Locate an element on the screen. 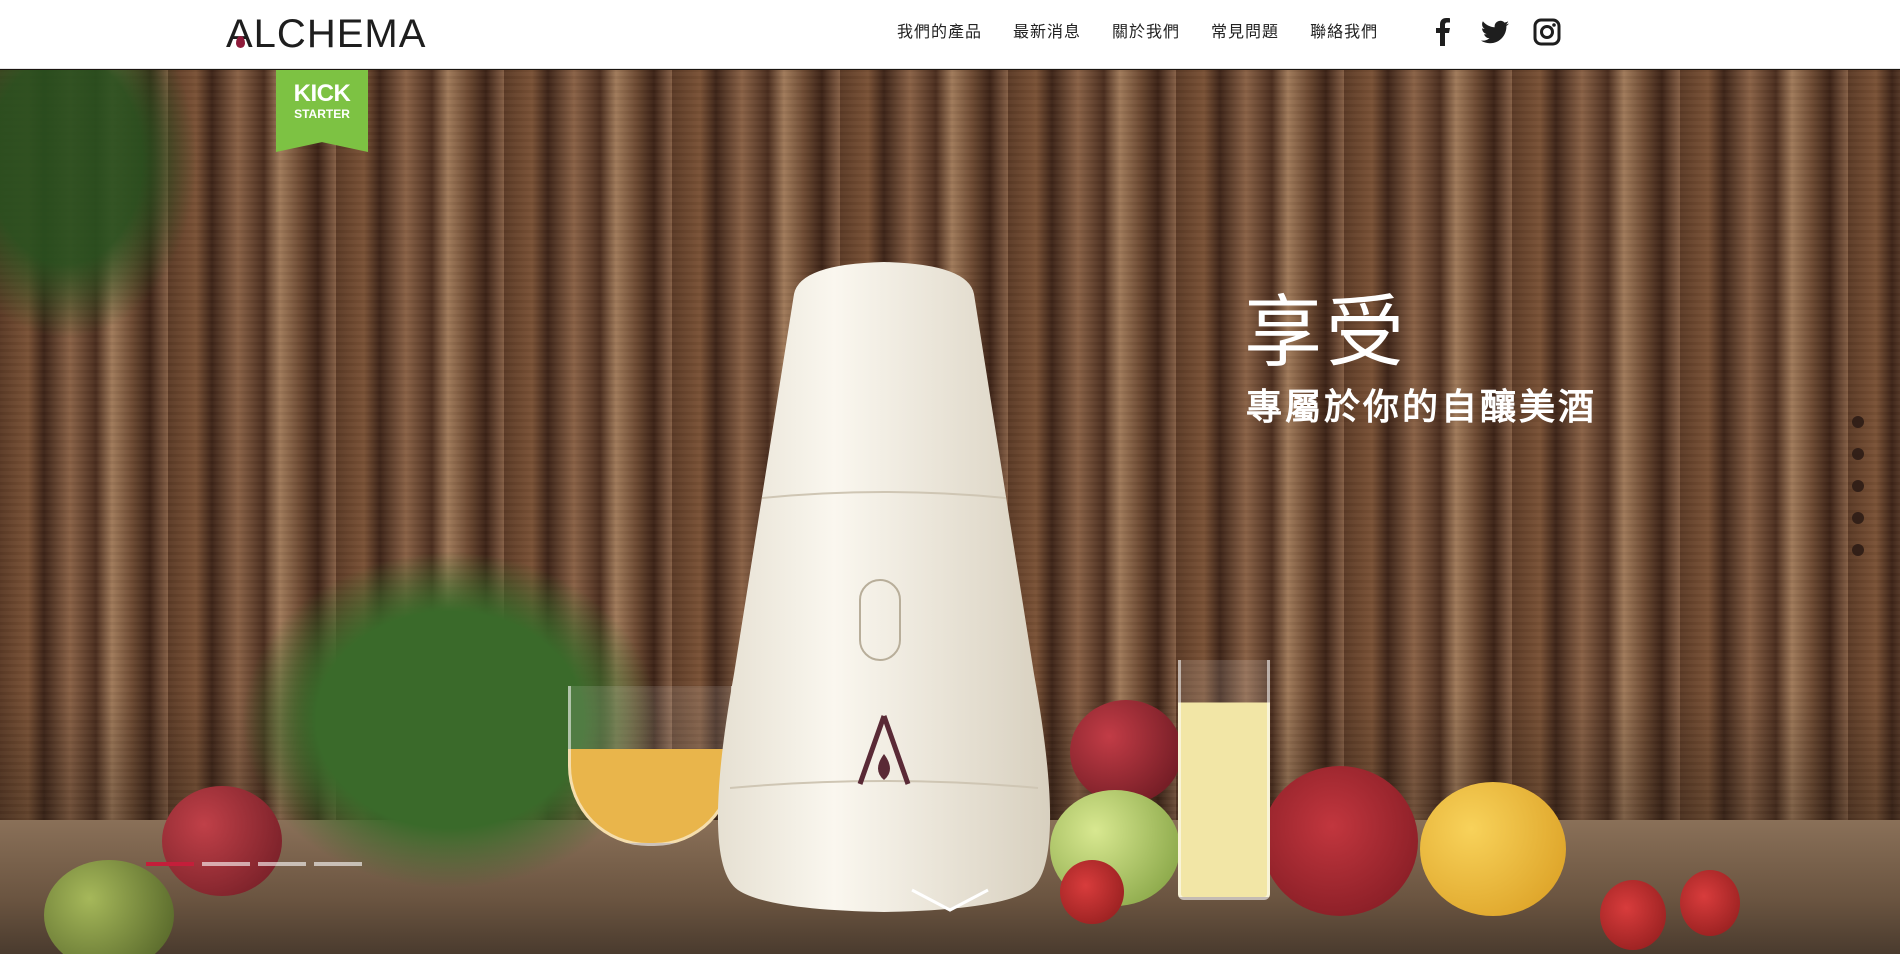  logo-drop-mark is located at coordinates (240, 42).